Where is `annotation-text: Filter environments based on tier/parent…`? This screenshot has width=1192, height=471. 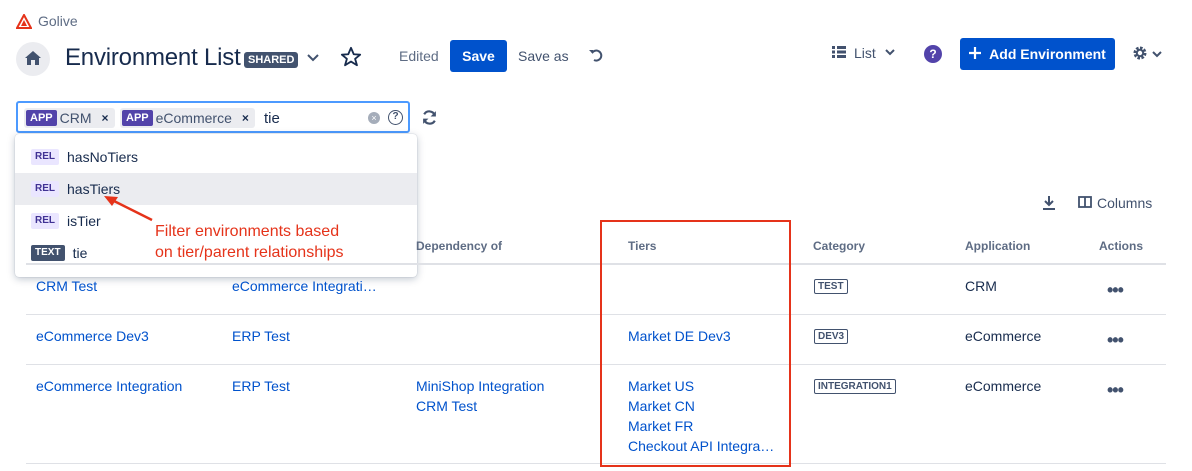
annotation-text: Filter environments based on tier/parent… is located at coordinates (275, 242).